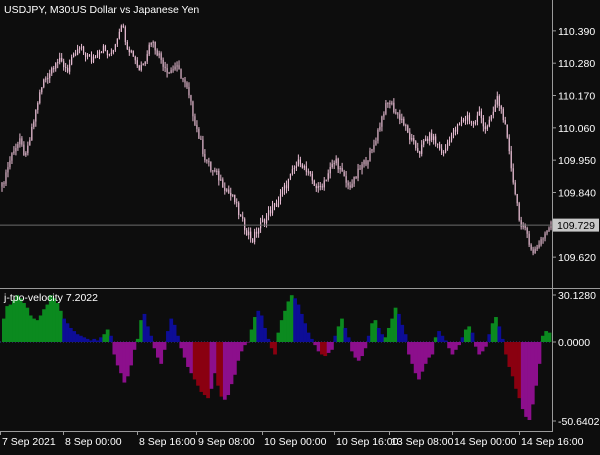 This screenshot has height=455, width=600. Describe the element at coordinates (577, 161) in the screenshot. I see `price-tick-label: 109.950` at that location.